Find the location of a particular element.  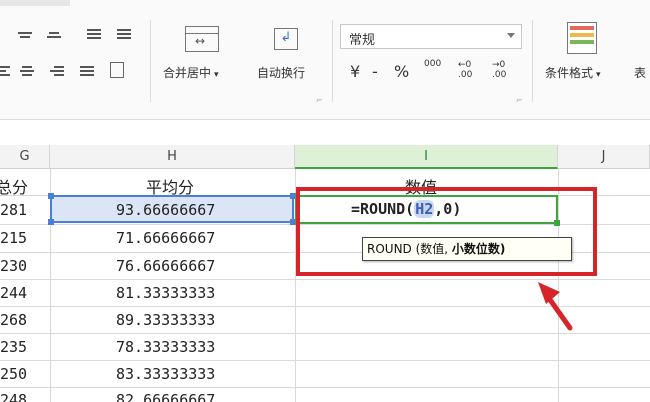

cell-H2: 93.66666667 is located at coordinates (165, 210).